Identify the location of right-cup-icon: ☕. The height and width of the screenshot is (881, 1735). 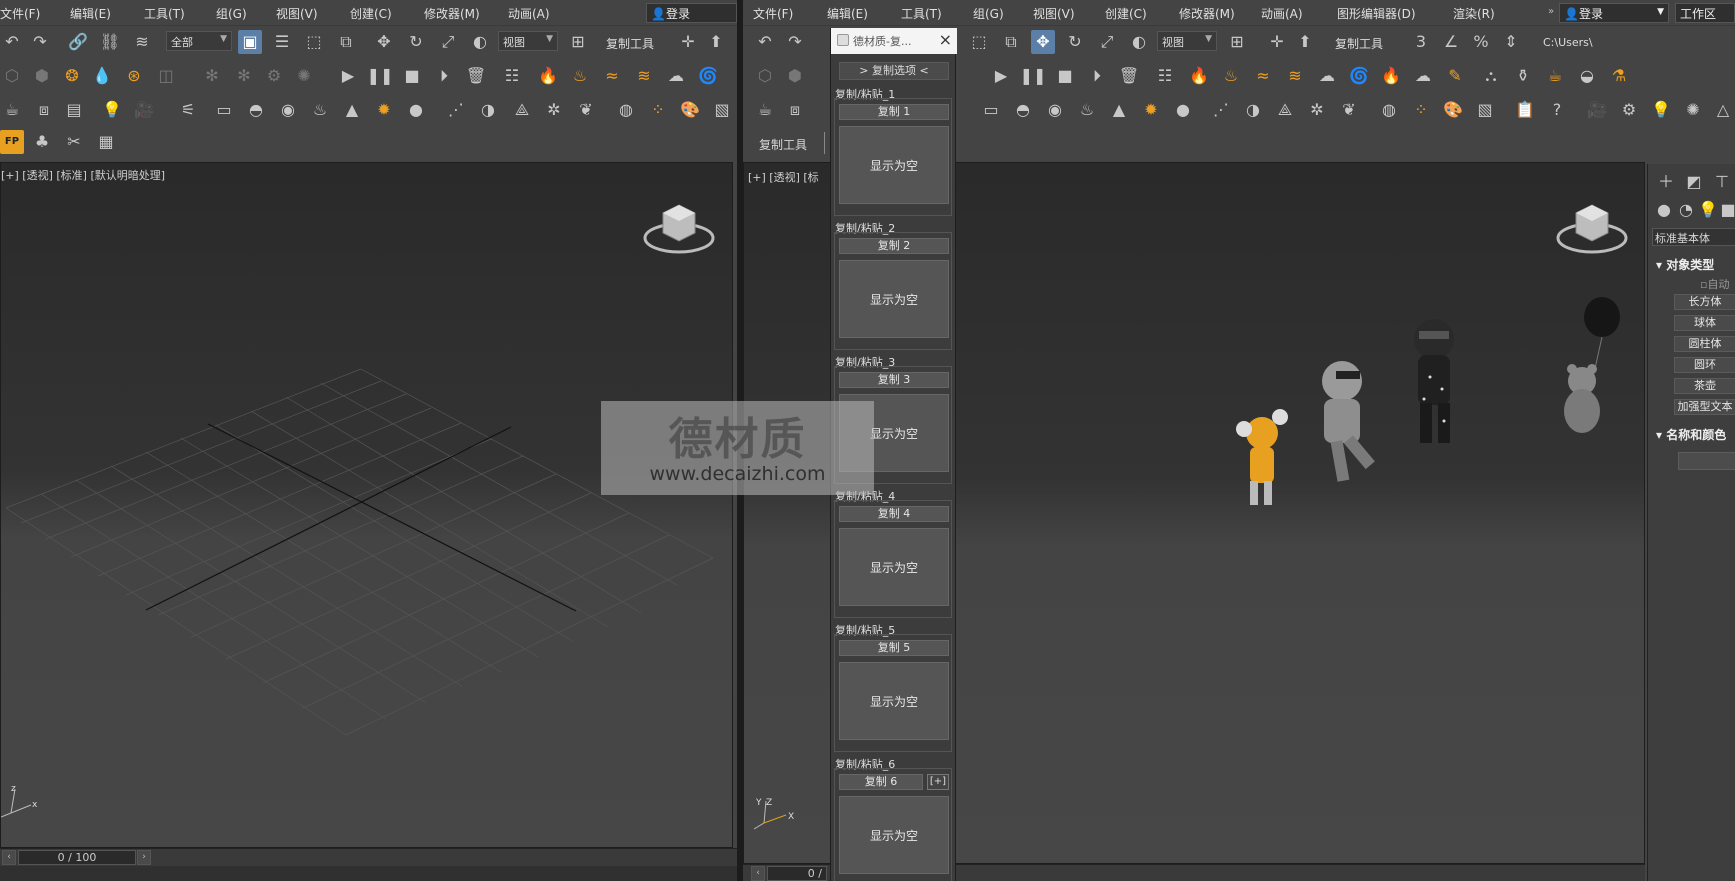
(1555, 76).